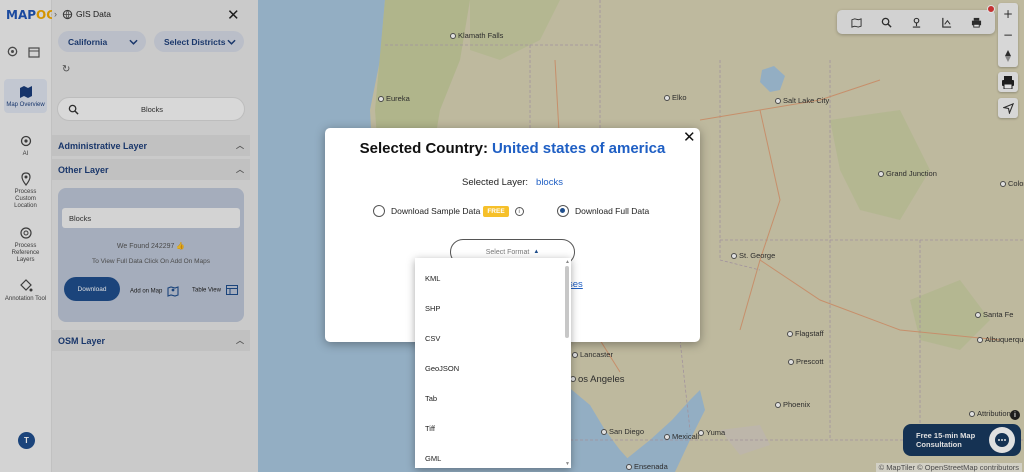  I want to click on format-dropdown-list: KML SHP CSV GeoJSON Tab Tiff GML ▲ ▼, so click(493, 363).